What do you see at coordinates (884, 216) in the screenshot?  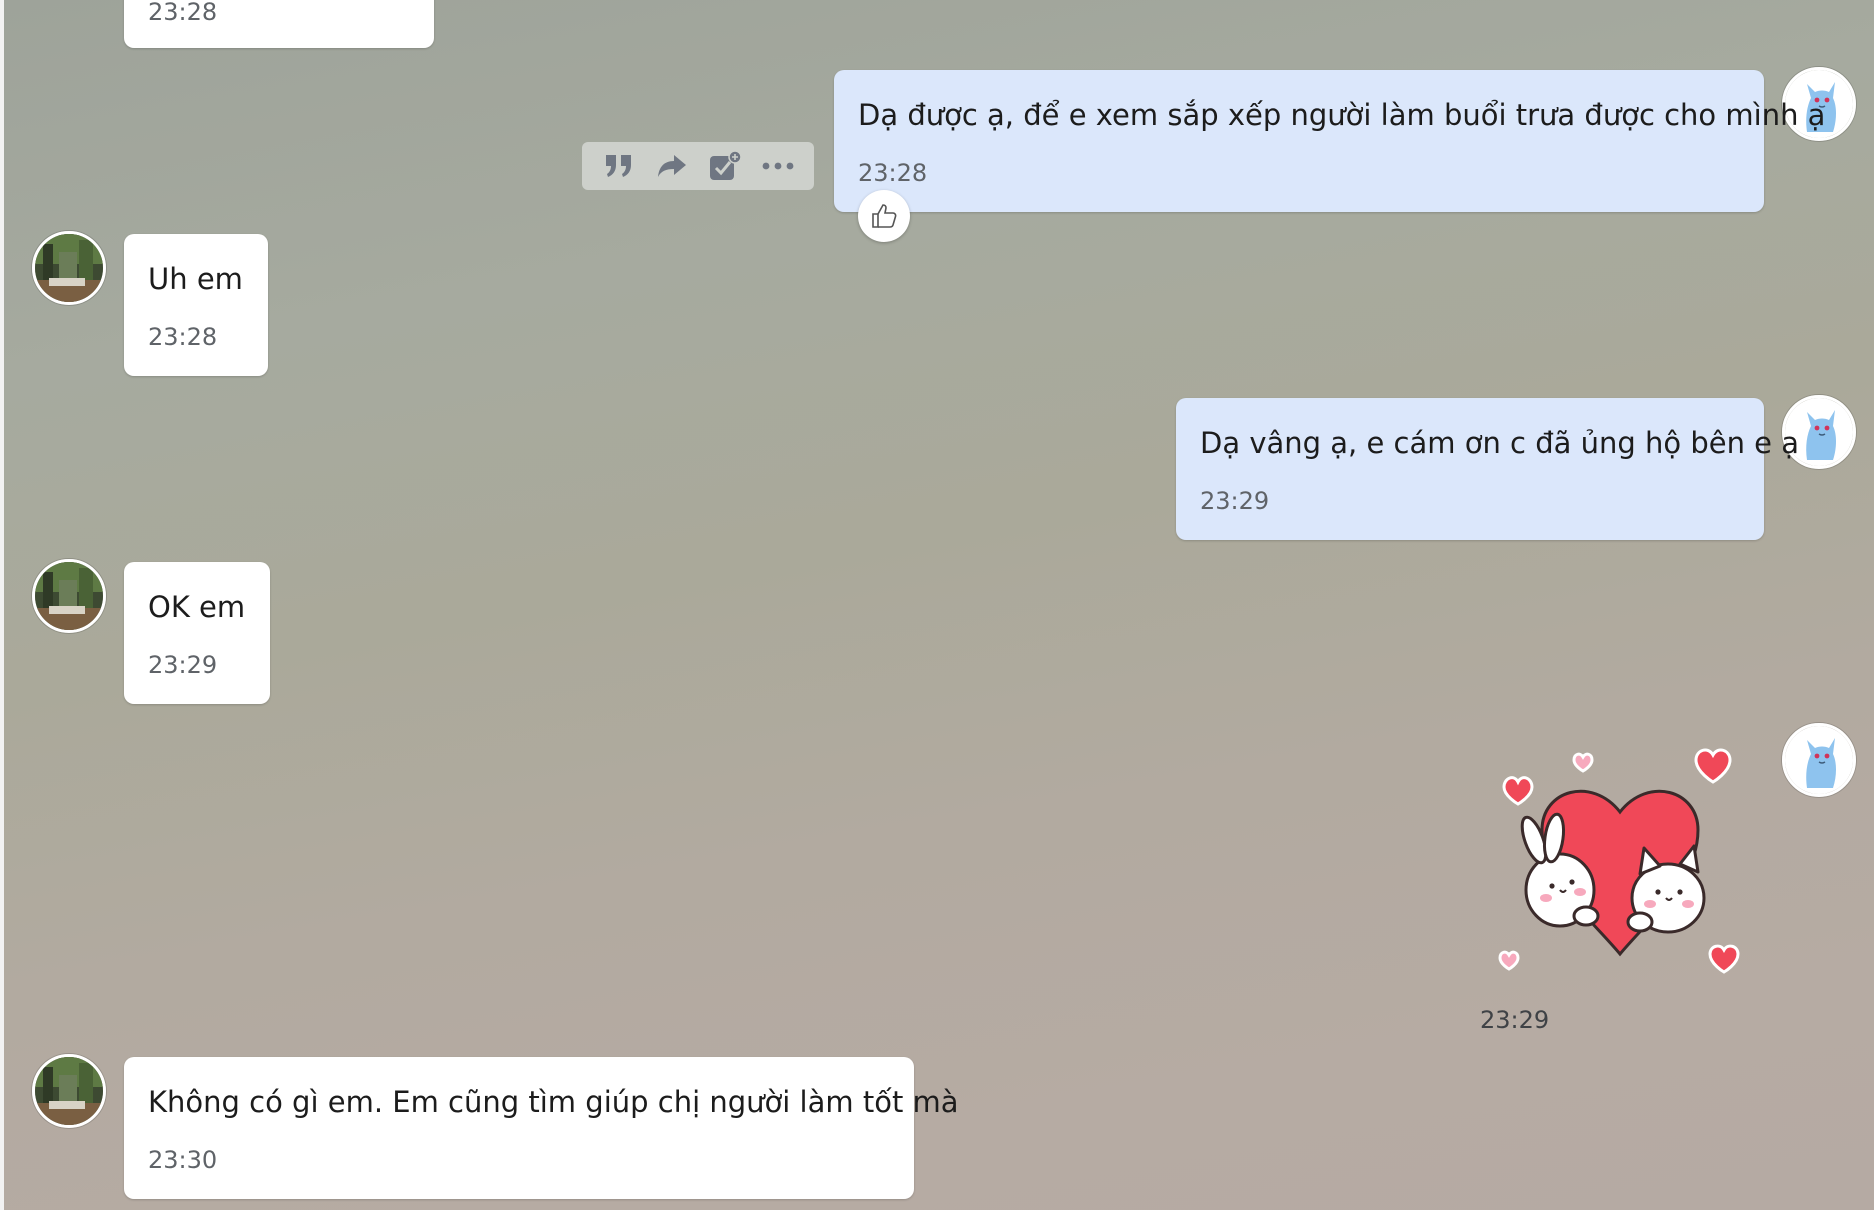 I see `thumbs-up-icon` at bounding box center [884, 216].